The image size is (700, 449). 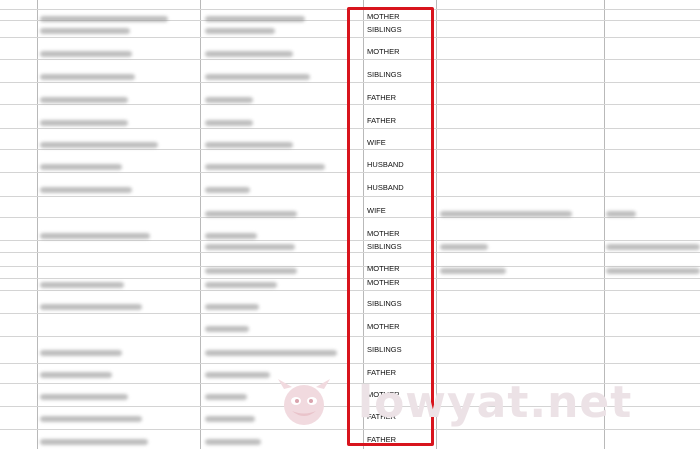 I want to click on devil-mascot-icon, so click(x=304, y=402).